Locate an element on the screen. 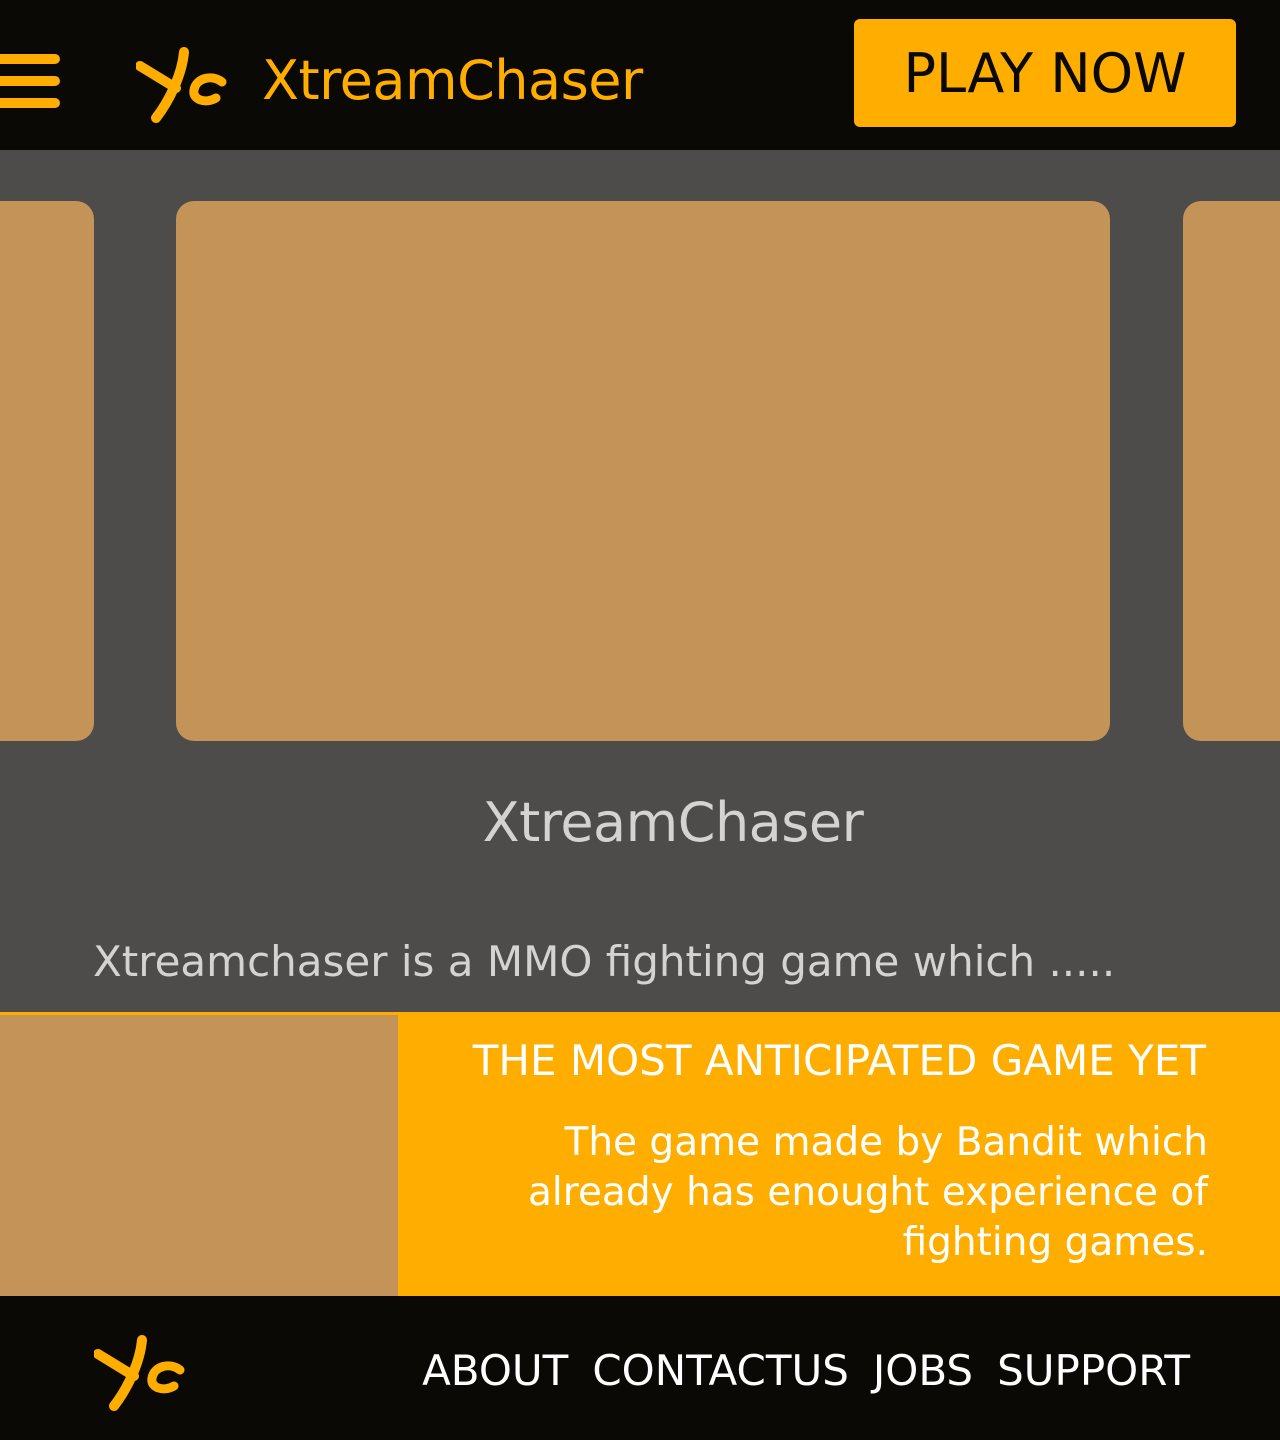 This screenshot has height=1440, width=1280. footer: ABOUT CONTACTUS JOBS SUPPORT is located at coordinates (640, 1368).